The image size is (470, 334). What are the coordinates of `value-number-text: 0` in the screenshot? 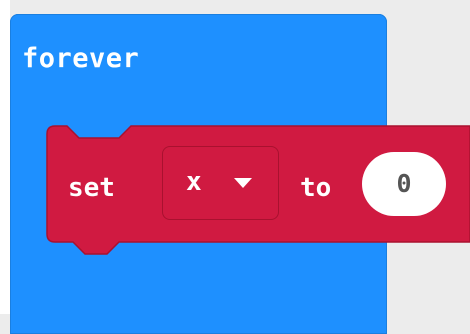 It's located at (404, 183).